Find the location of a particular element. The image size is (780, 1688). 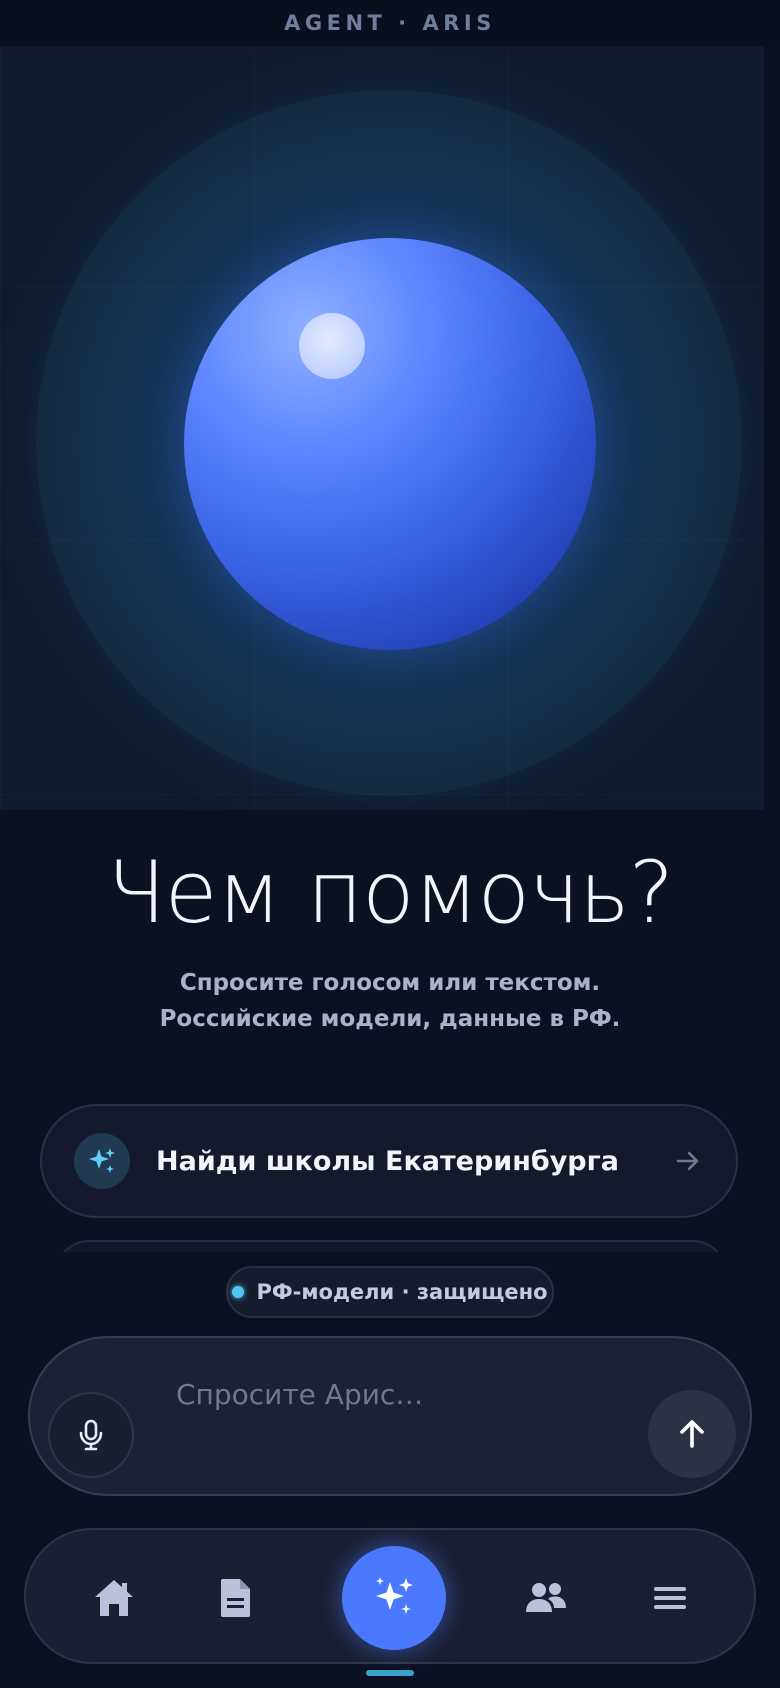

top-bar: AGENT · ARIS is located at coordinates (390, 23).